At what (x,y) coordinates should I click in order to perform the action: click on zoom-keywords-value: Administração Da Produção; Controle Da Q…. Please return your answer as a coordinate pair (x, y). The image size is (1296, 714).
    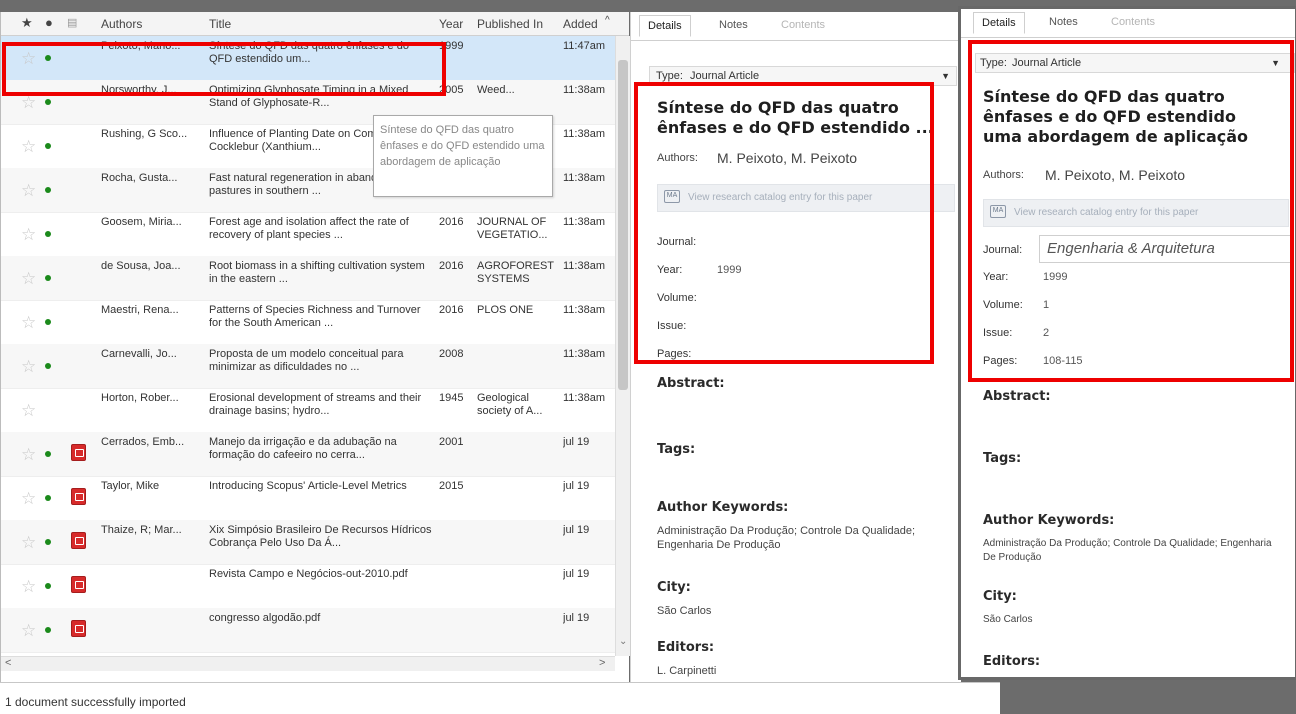
    Looking at the image, I should click on (1128, 551).